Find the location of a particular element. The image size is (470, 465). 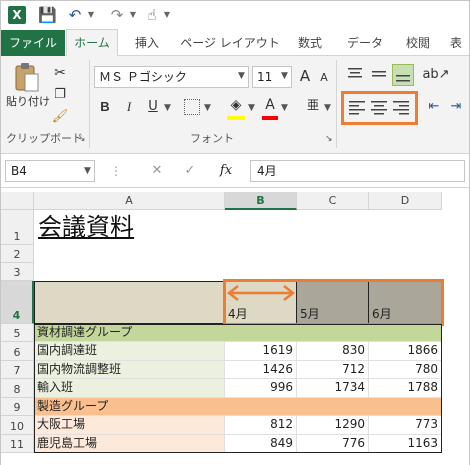

table-row-label: 国内調達班 is located at coordinates (129, 351).